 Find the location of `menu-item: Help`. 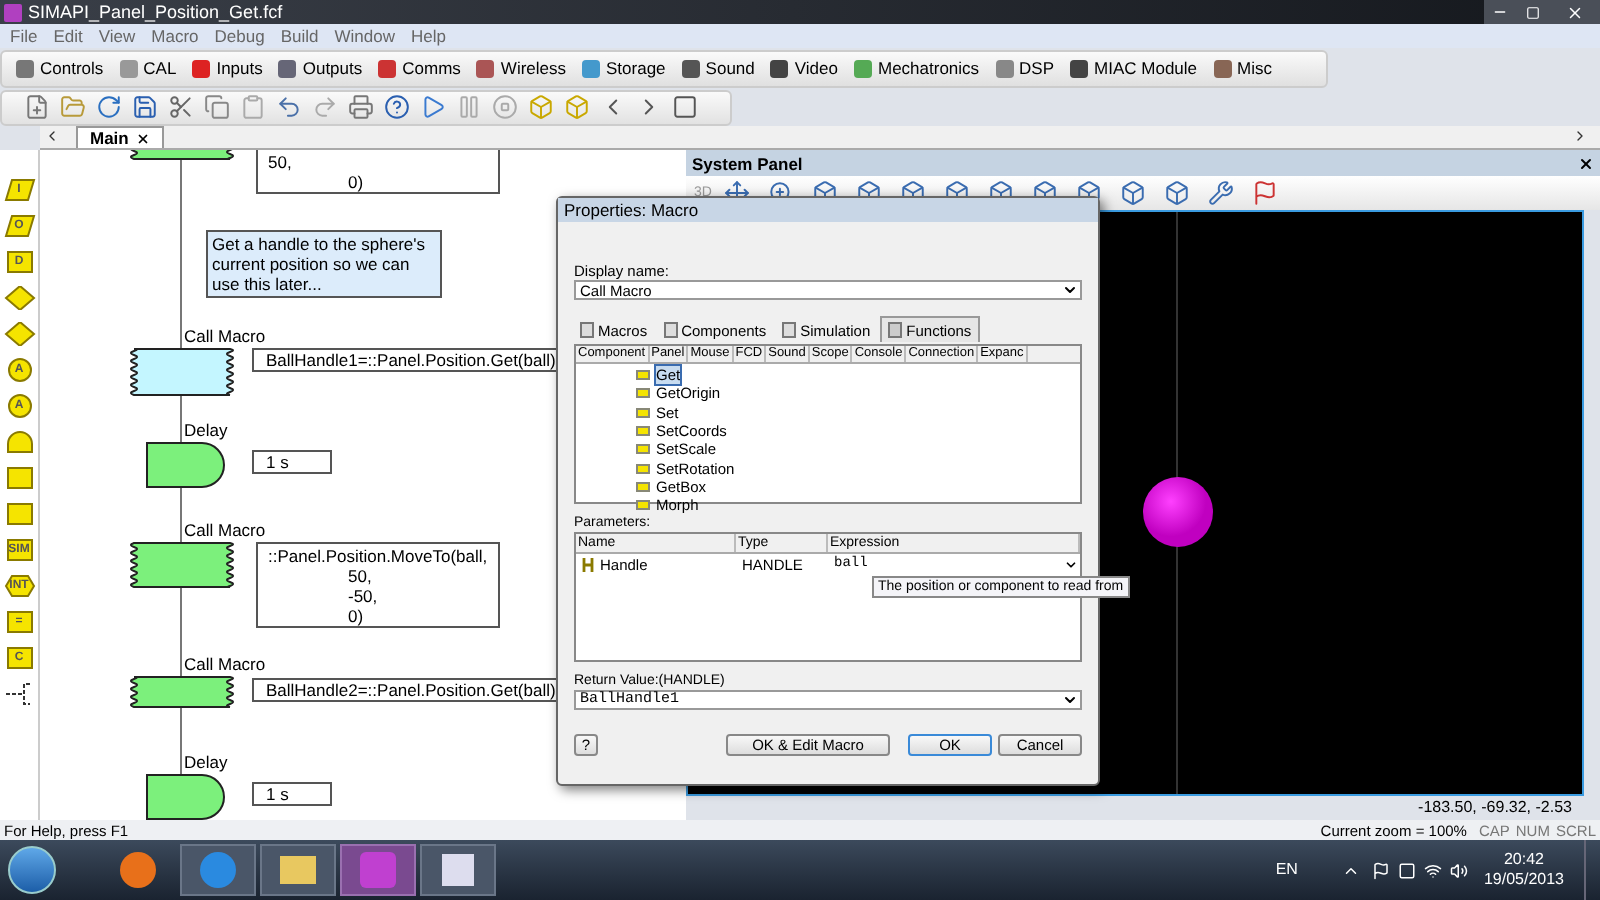

menu-item: Help is located at coordinates (428, 36).